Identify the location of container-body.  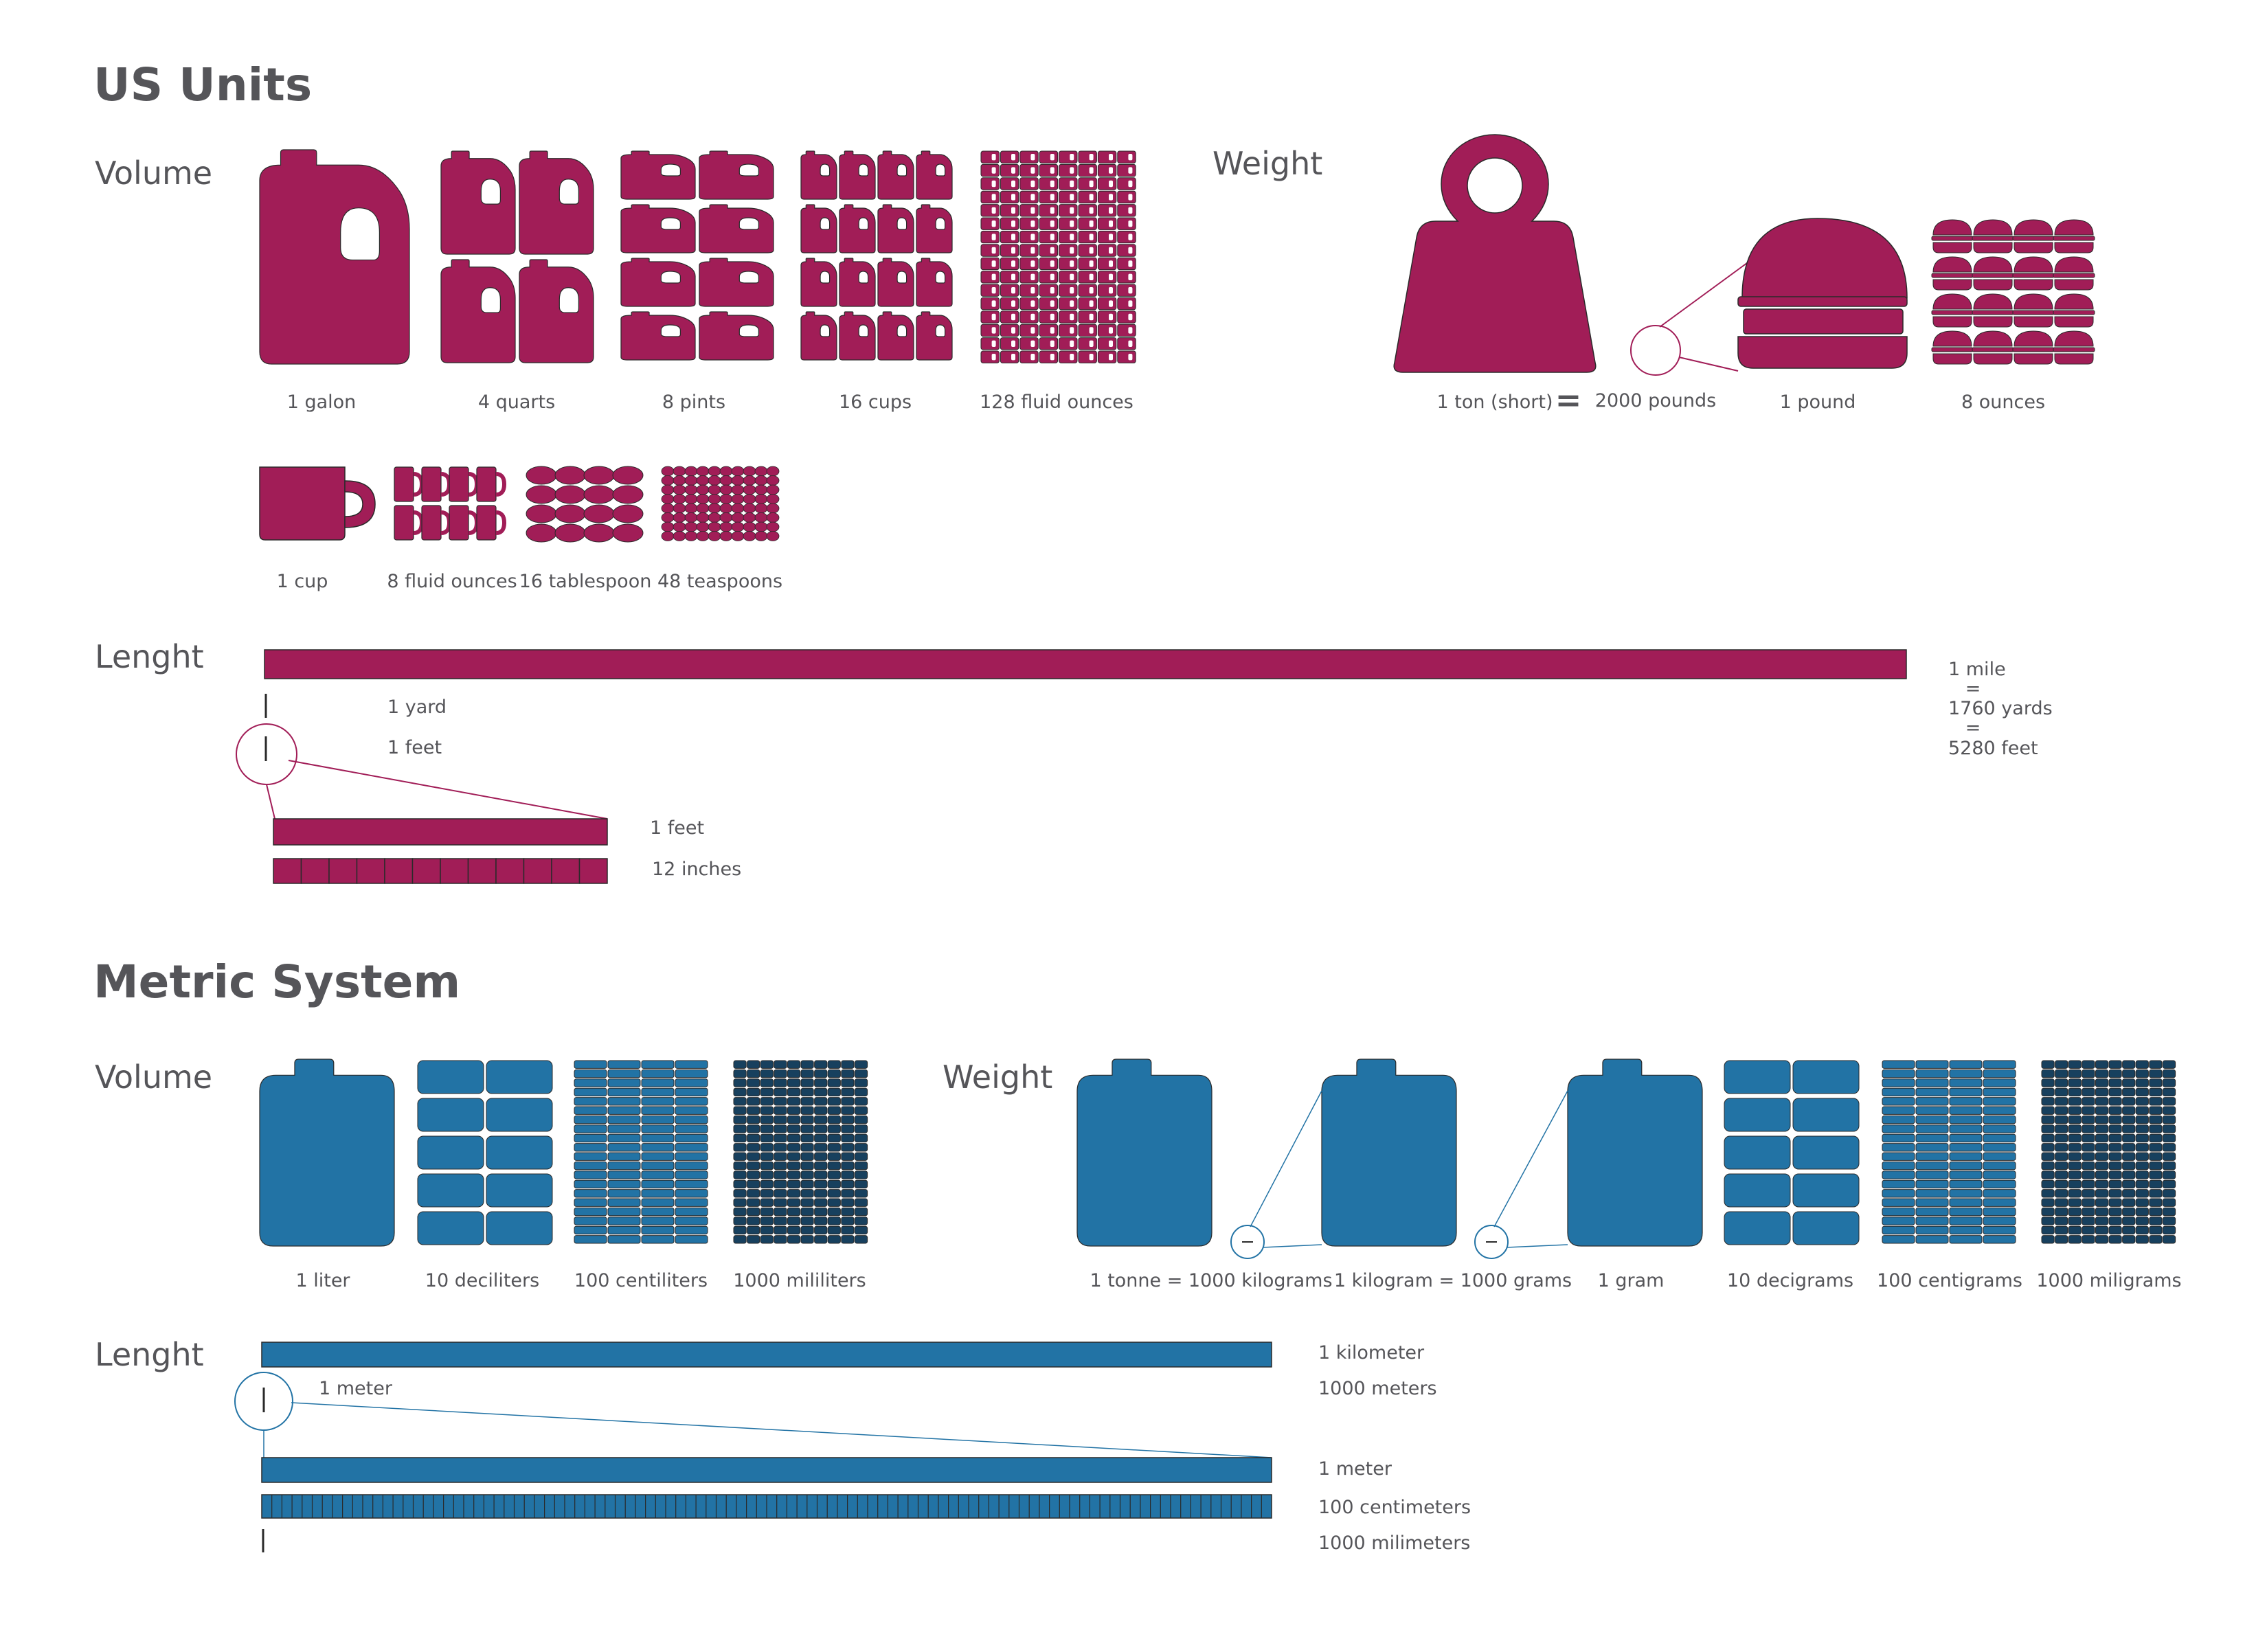
(1635, 1152).